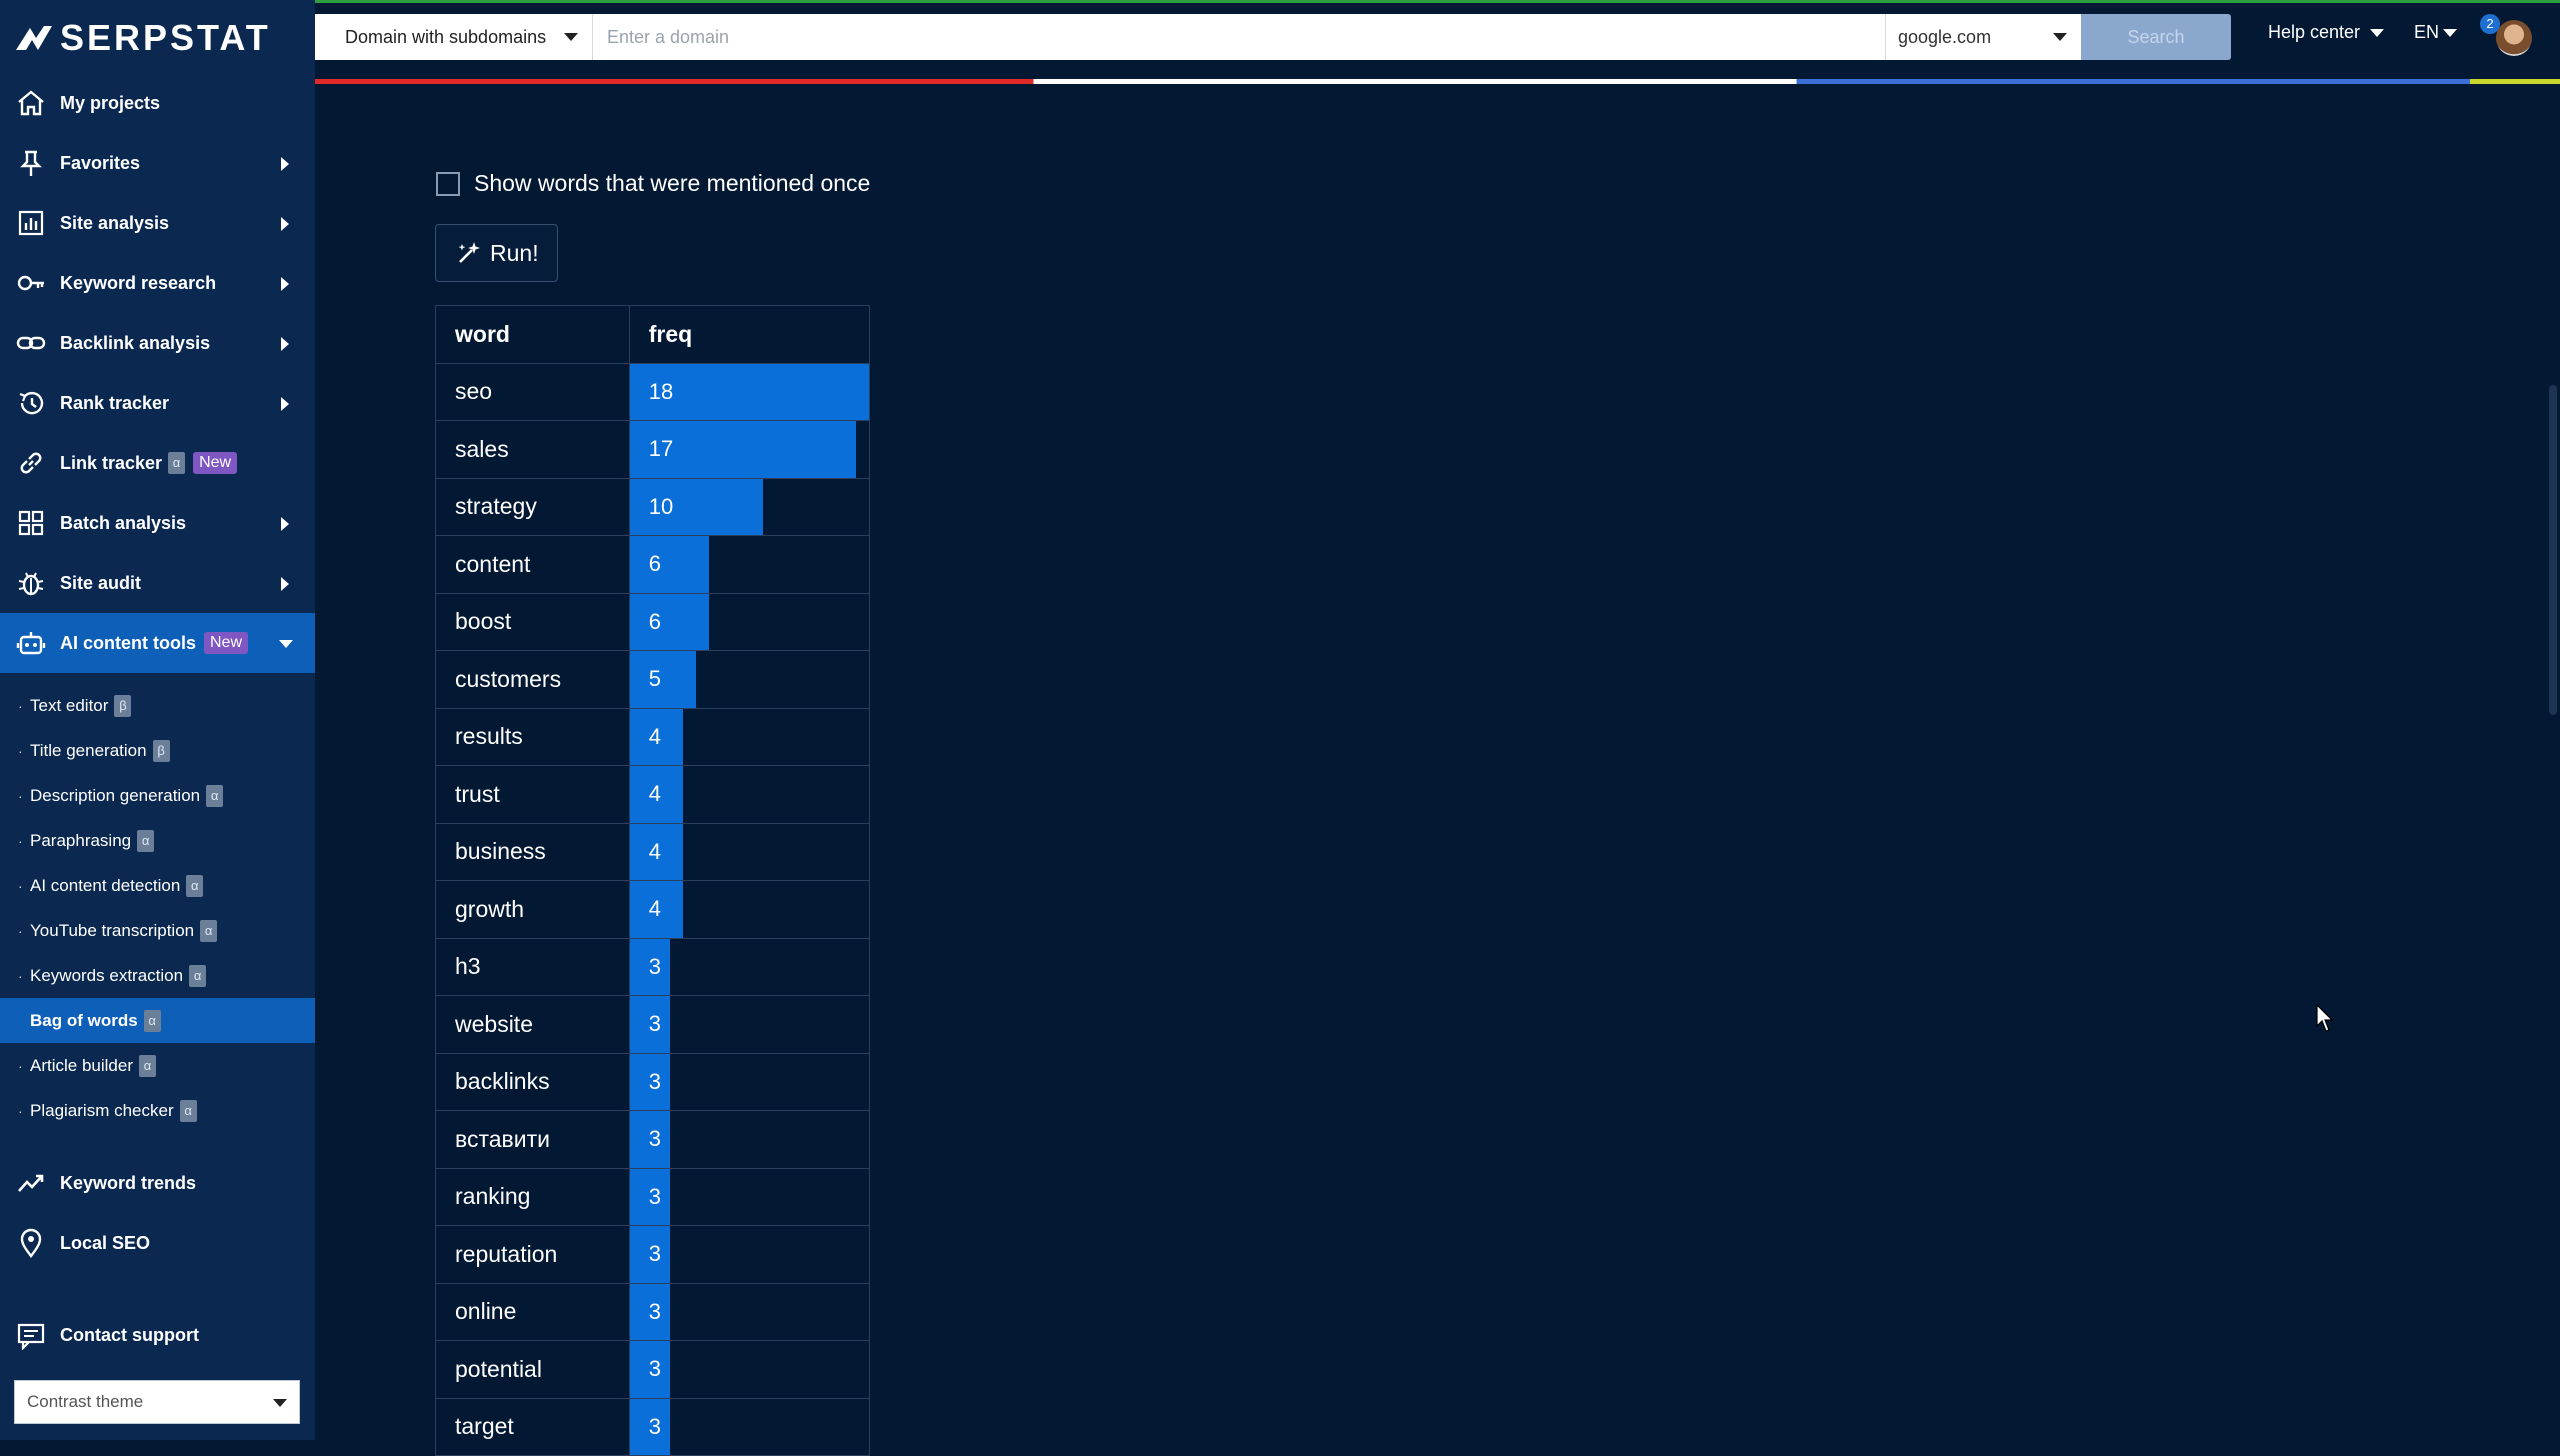 The image size is (2560, 1456). I want to click on table-row: website 3, so click(653, 1024).